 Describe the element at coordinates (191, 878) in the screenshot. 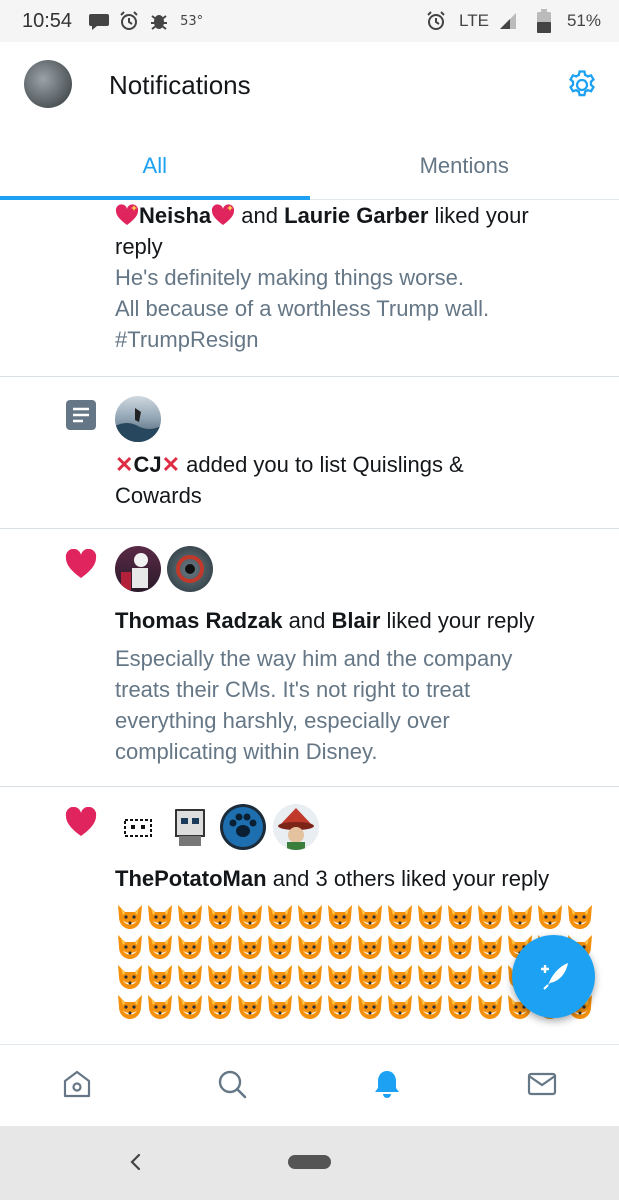

I see `user-name: ThePotatoMan` at that location.